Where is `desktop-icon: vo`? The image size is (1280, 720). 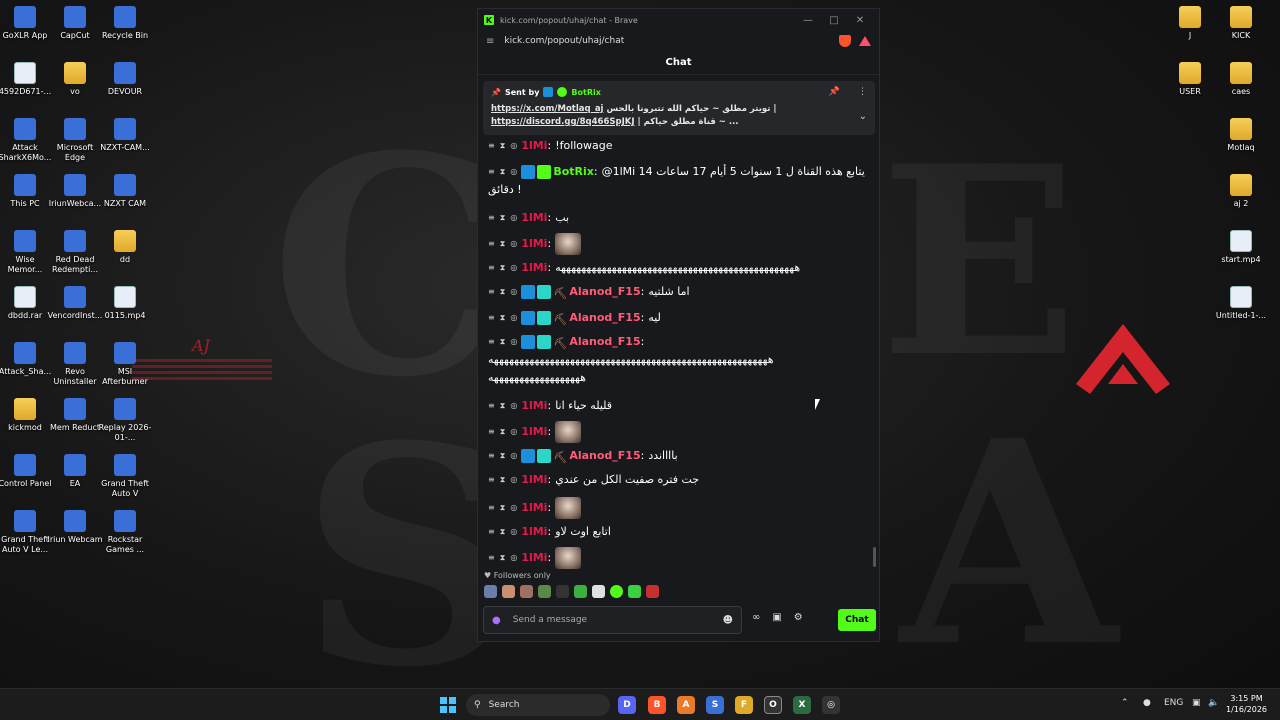
desktop-icon: vo is located at coordinates (75, 79).